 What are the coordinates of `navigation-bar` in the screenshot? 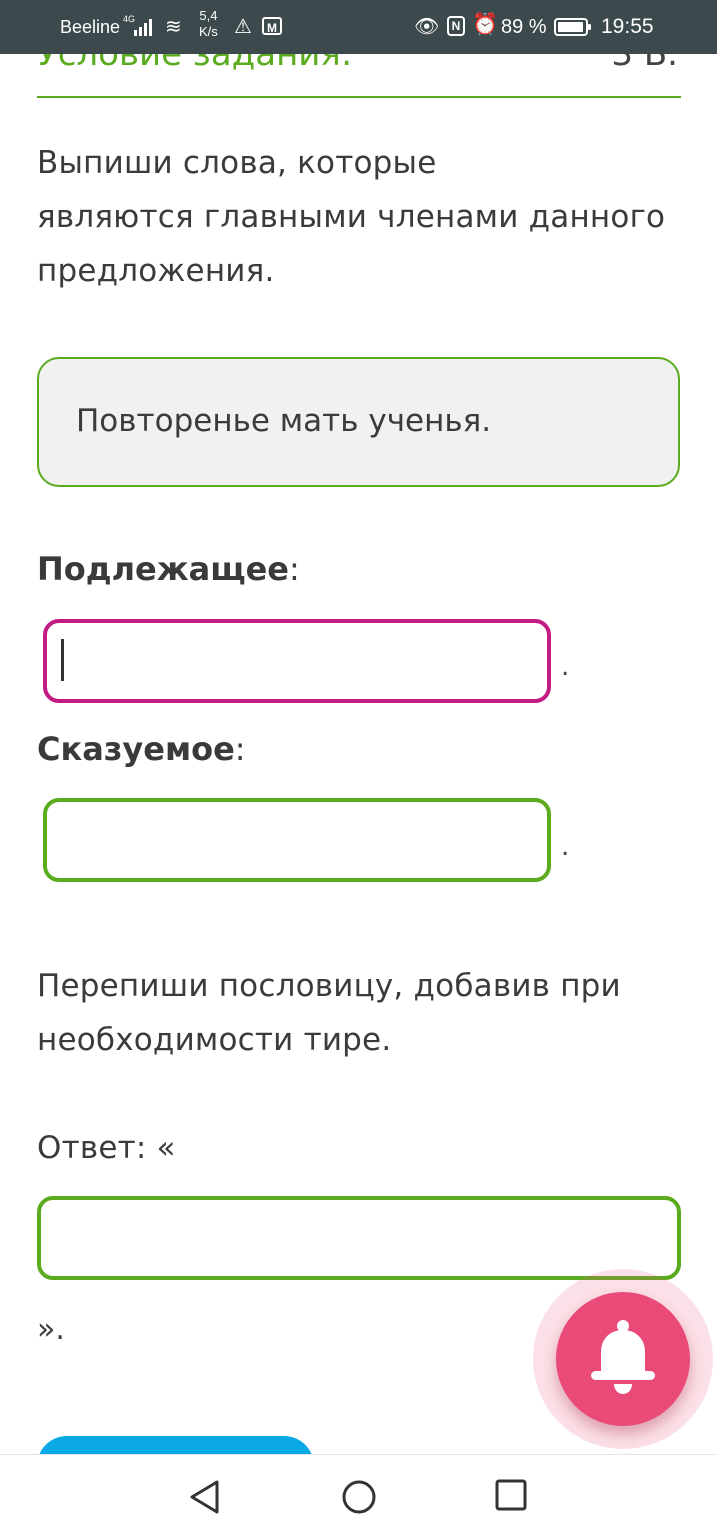 It's located at (358, 1495).